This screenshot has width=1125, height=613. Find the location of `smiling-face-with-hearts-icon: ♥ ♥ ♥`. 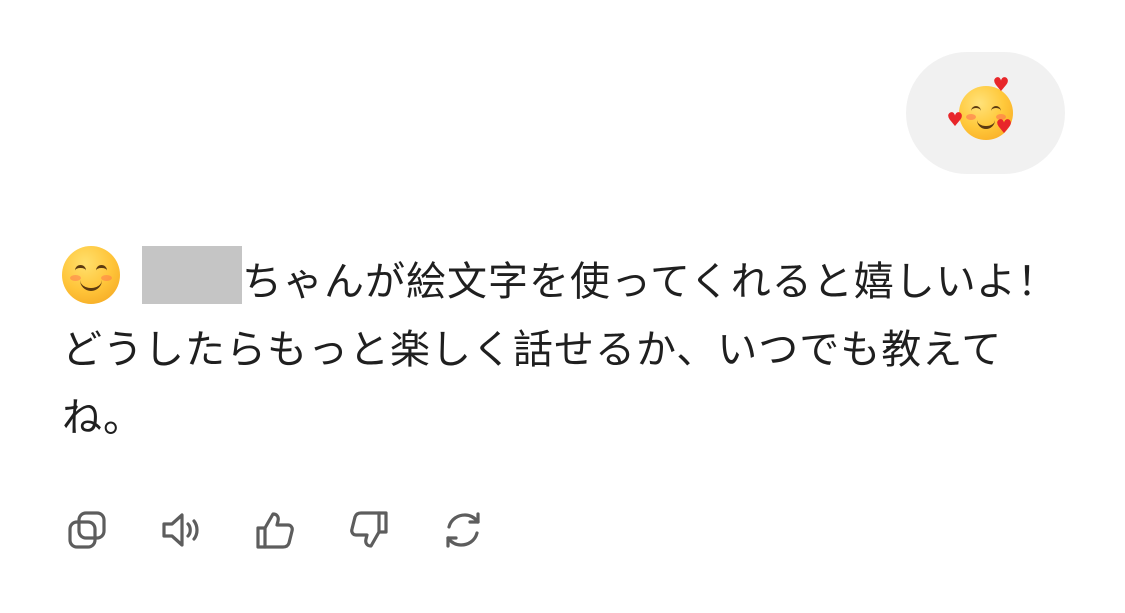

smiling-face-with-hearts-icon: ♥ ♥ ♥ is located at coordinates (984, 111).